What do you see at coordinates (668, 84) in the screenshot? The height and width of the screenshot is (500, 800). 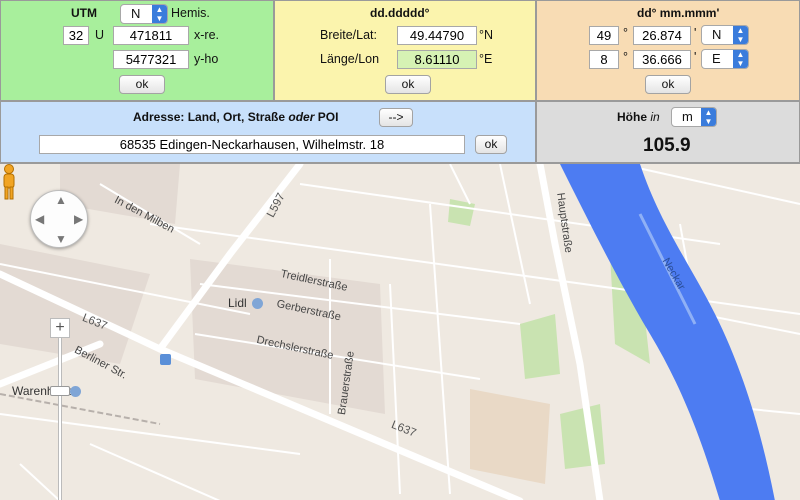 I see `dms-ok-button: ok` at bounding box center [668, 84].